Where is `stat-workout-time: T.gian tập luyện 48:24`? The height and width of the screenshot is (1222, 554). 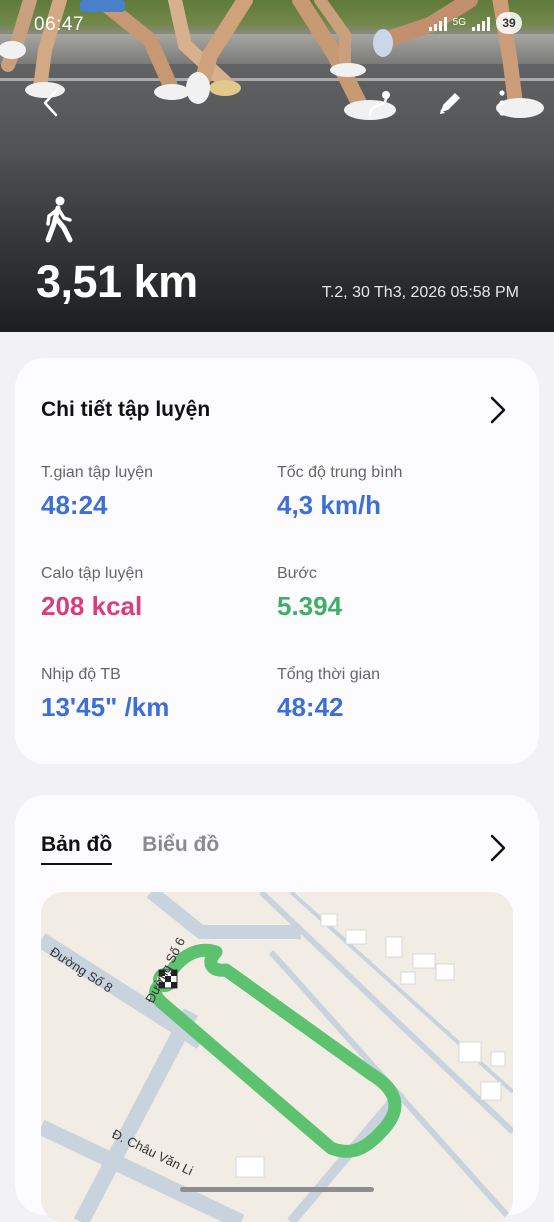 stat-workout-time: T.gian tập luyện 48:24 is located at coordinates (97, 492).